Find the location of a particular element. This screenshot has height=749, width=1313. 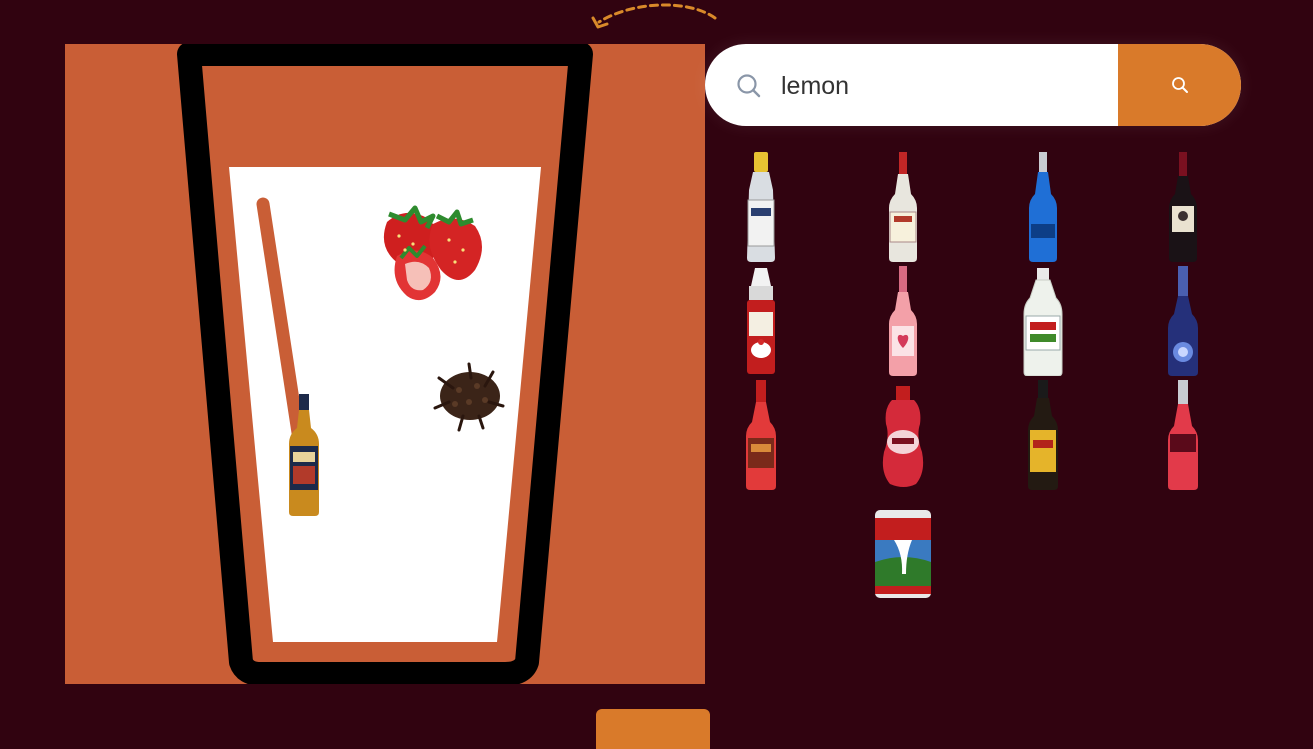

result-dark-liqueur-bottle is located at coordinates (1183, 206).